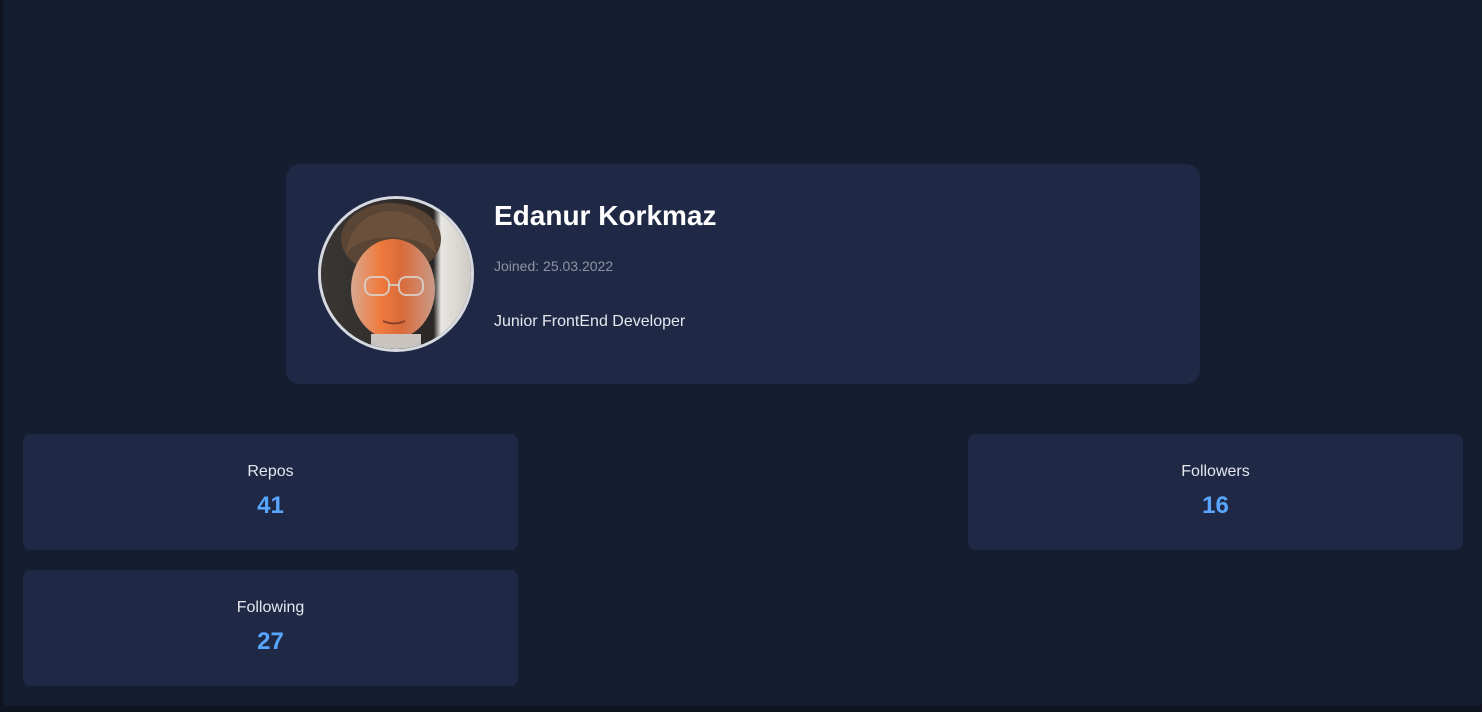 This screenshot has width=1482, height=712. I want to click on avatar-photo, so click(396, 274).